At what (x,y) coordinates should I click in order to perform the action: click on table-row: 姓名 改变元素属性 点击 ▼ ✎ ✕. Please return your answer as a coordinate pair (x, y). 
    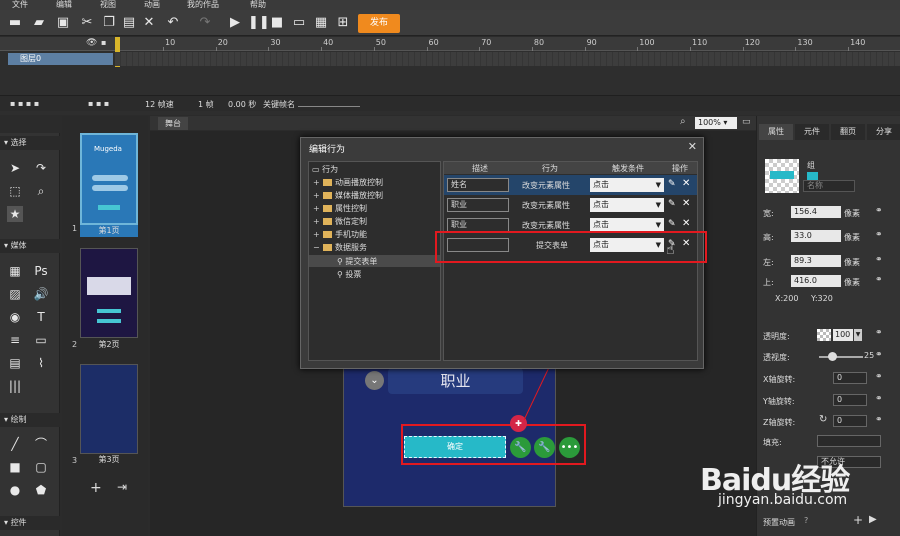
    Looking at the image, I should click on (570, 185).